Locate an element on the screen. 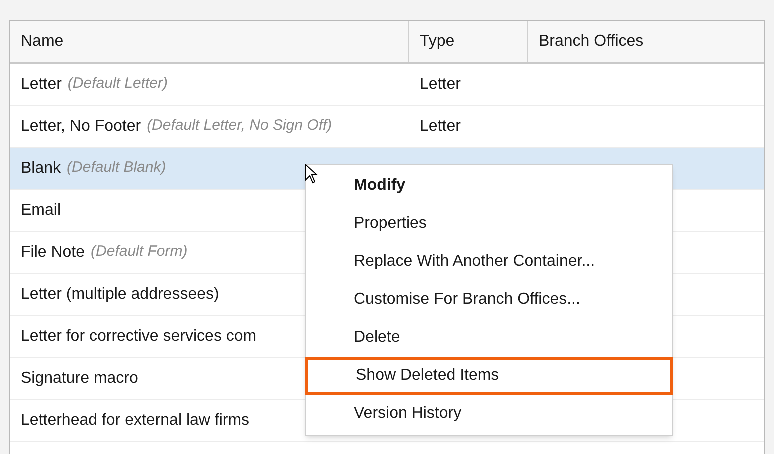 The width and height of the screenshot is (774, 454). item-name: Letter (multiple addressees) is located at coordinates (120, 294).